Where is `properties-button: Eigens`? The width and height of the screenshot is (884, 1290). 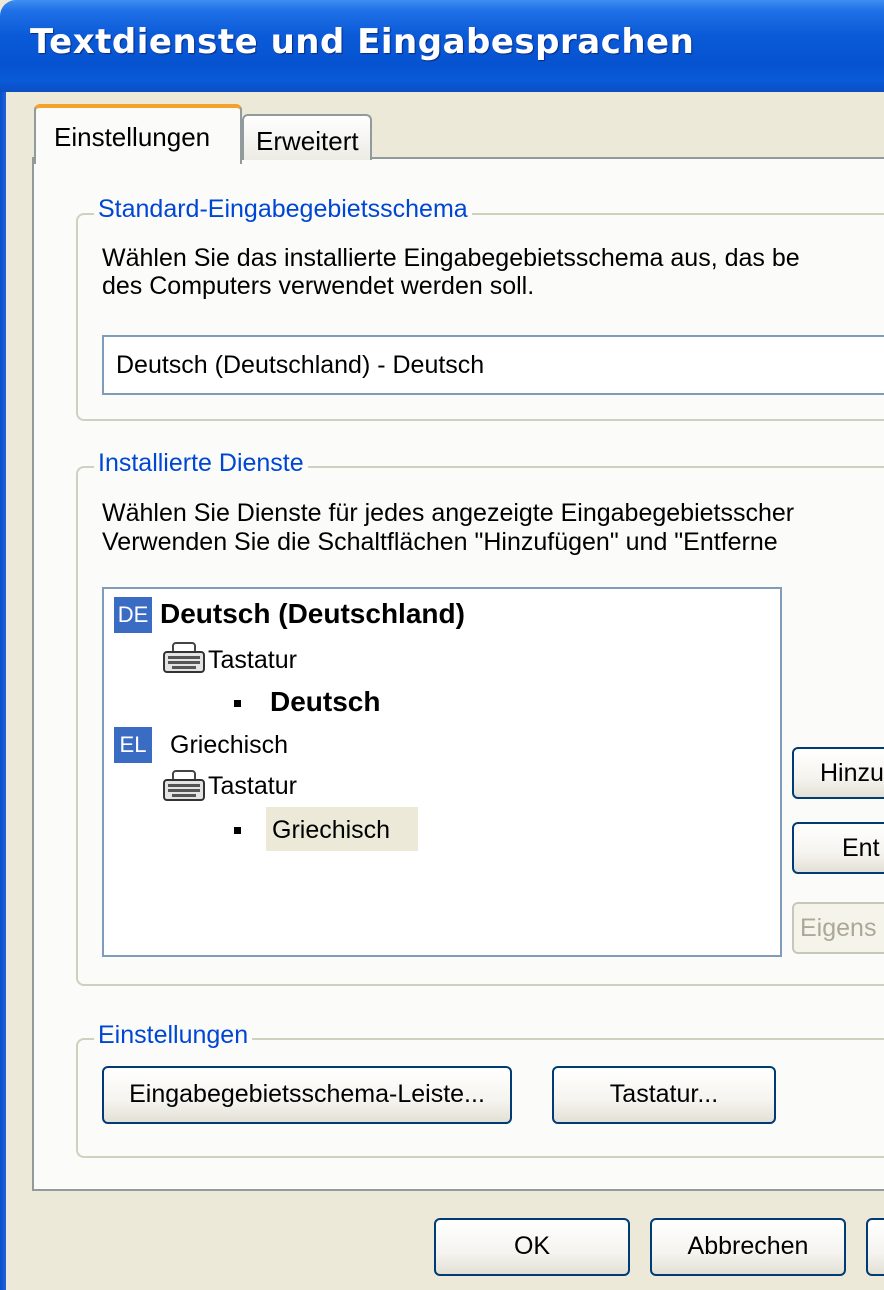
properties-button: Eigens is located at coordinates (838, 928).